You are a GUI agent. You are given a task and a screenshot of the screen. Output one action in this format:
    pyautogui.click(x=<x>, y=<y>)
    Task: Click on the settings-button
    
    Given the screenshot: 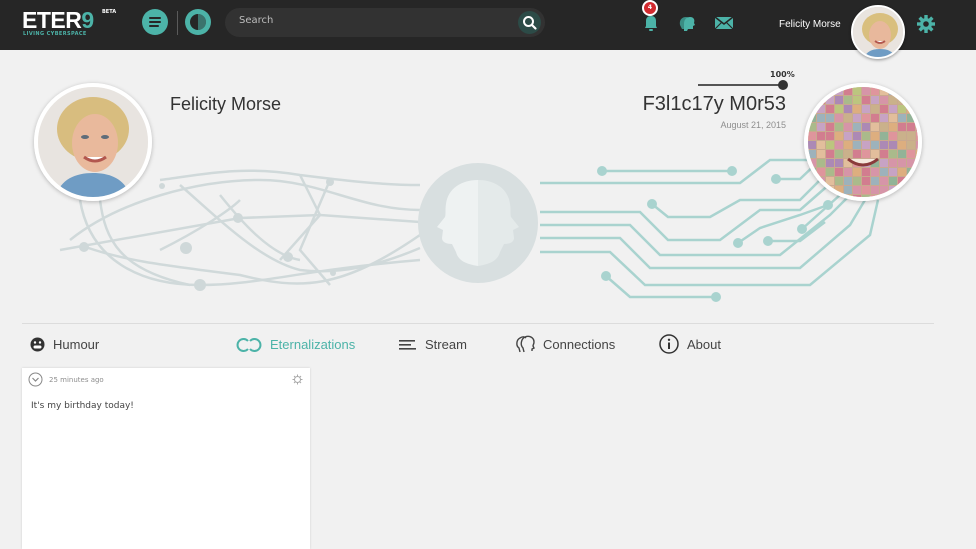 What is the action you would take?
    pyautogui.click(x=926, y=24)
    